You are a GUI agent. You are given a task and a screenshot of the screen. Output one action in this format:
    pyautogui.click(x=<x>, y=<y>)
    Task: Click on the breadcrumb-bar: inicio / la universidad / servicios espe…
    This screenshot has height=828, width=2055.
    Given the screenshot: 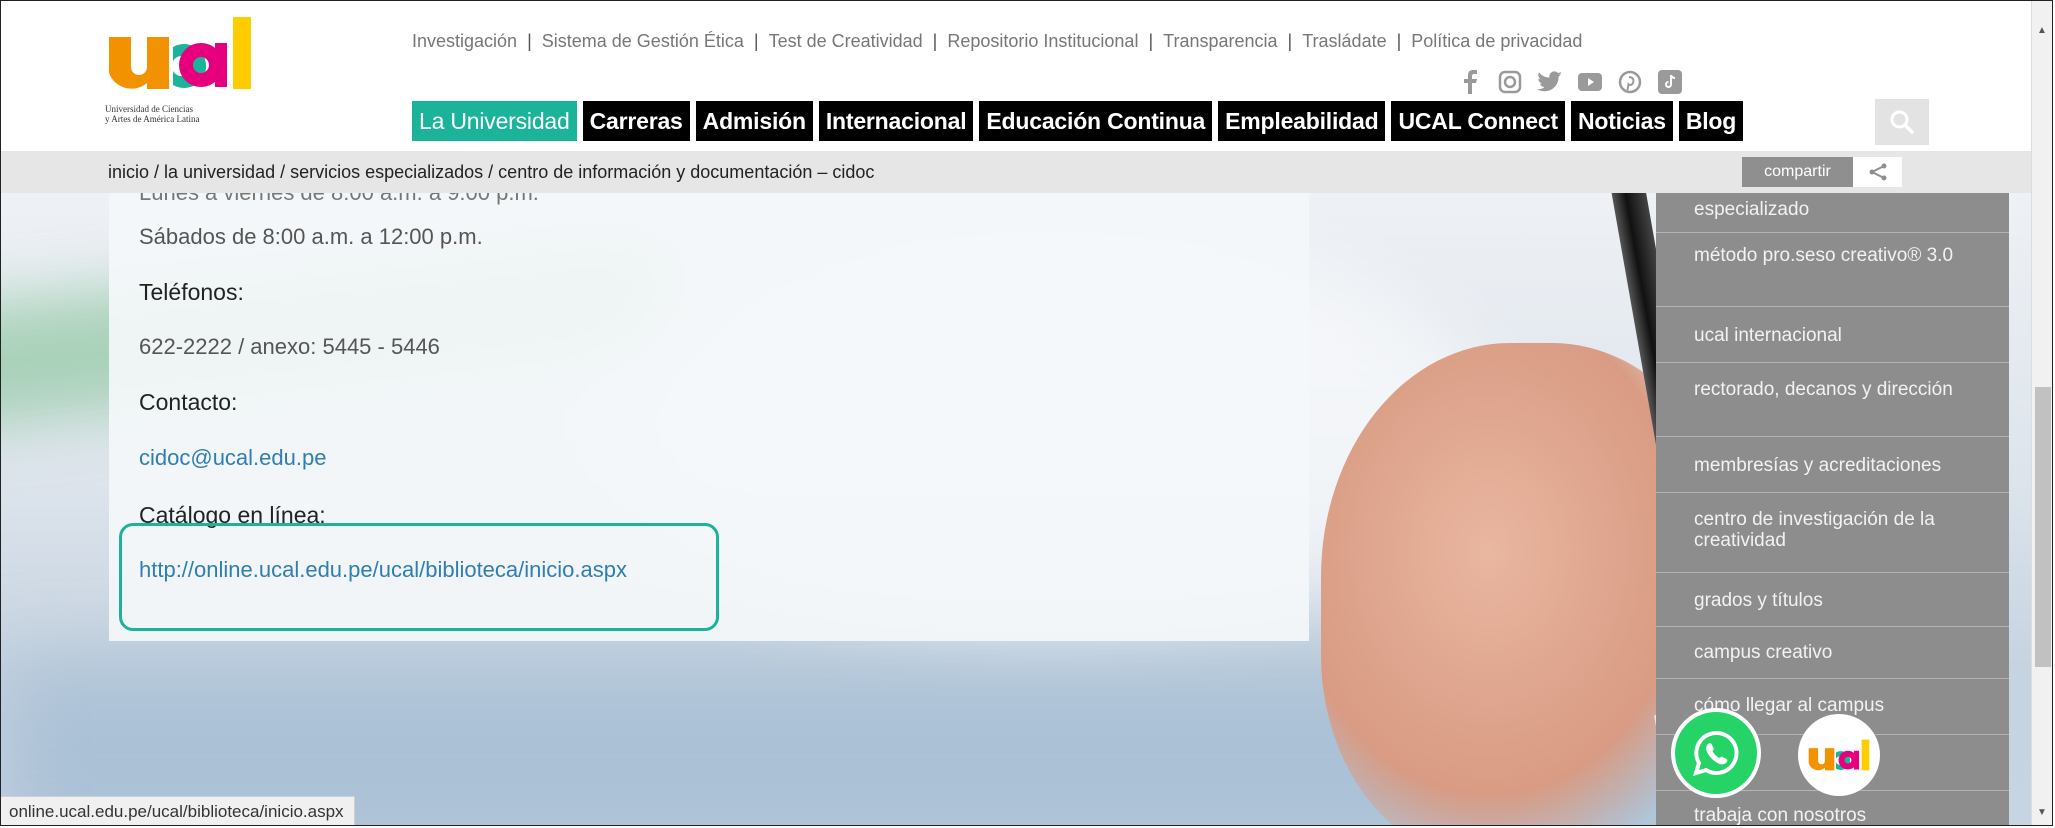 What is the action you would take?
    pyautogui.click(x=1016, y=172)
    